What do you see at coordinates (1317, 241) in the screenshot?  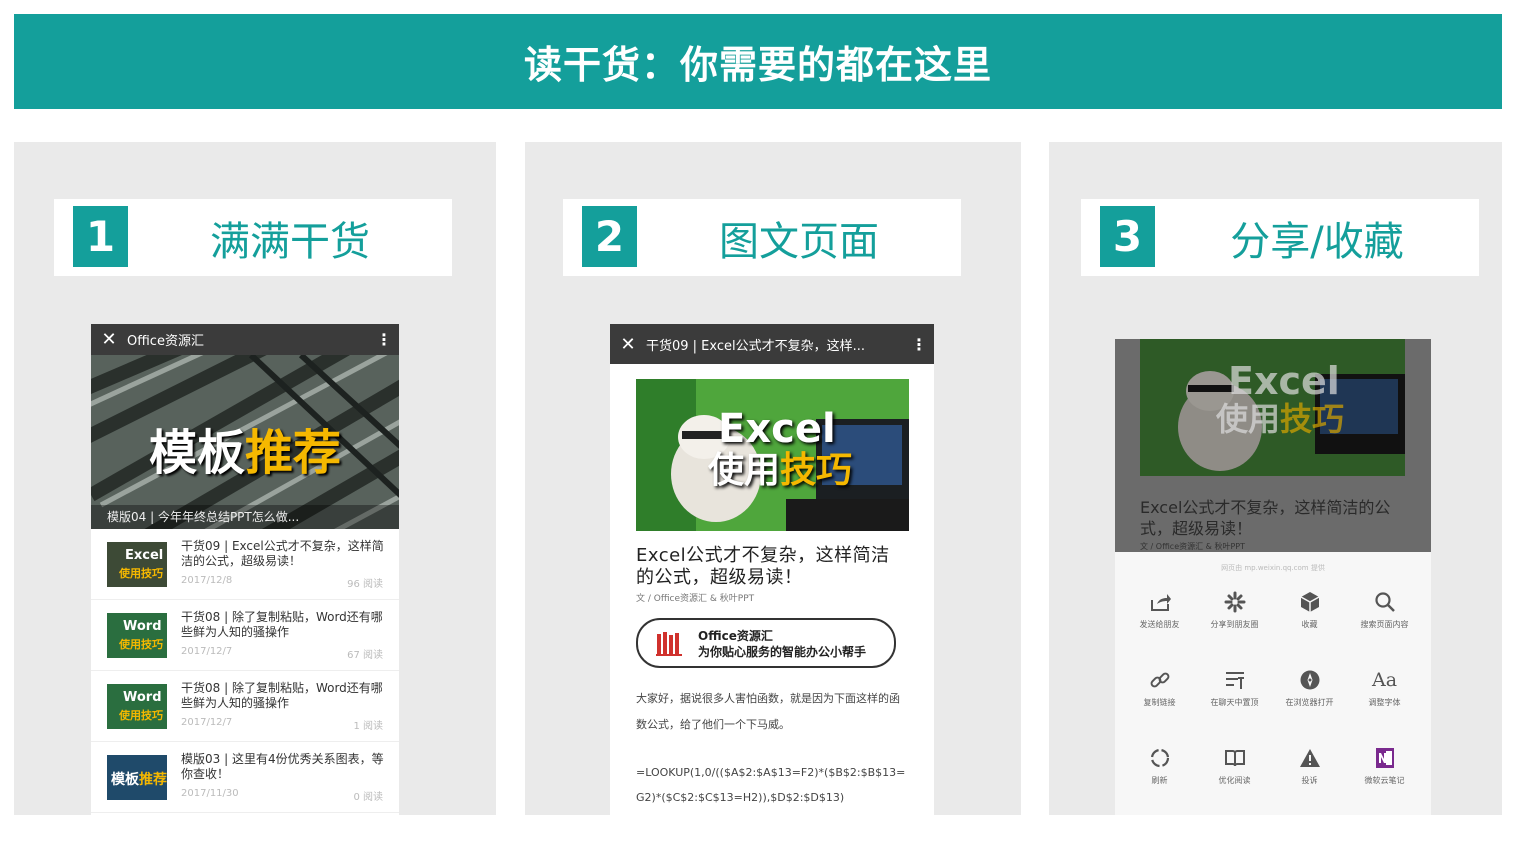 I see `panel-title: 分享/收藏` at bounding box center [1317, 241].